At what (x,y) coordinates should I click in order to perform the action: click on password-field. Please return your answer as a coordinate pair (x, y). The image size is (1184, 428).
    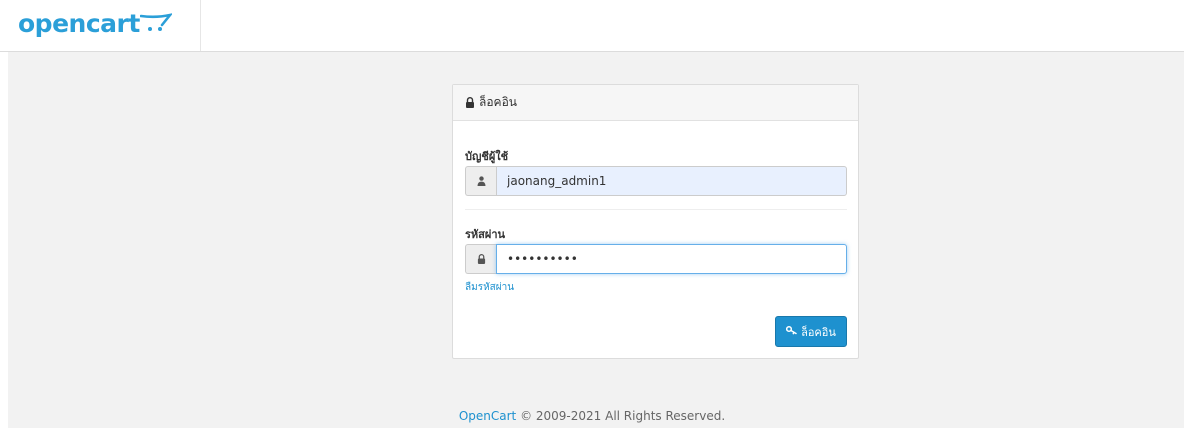
    Looking at the image, I should click on (671, 259).